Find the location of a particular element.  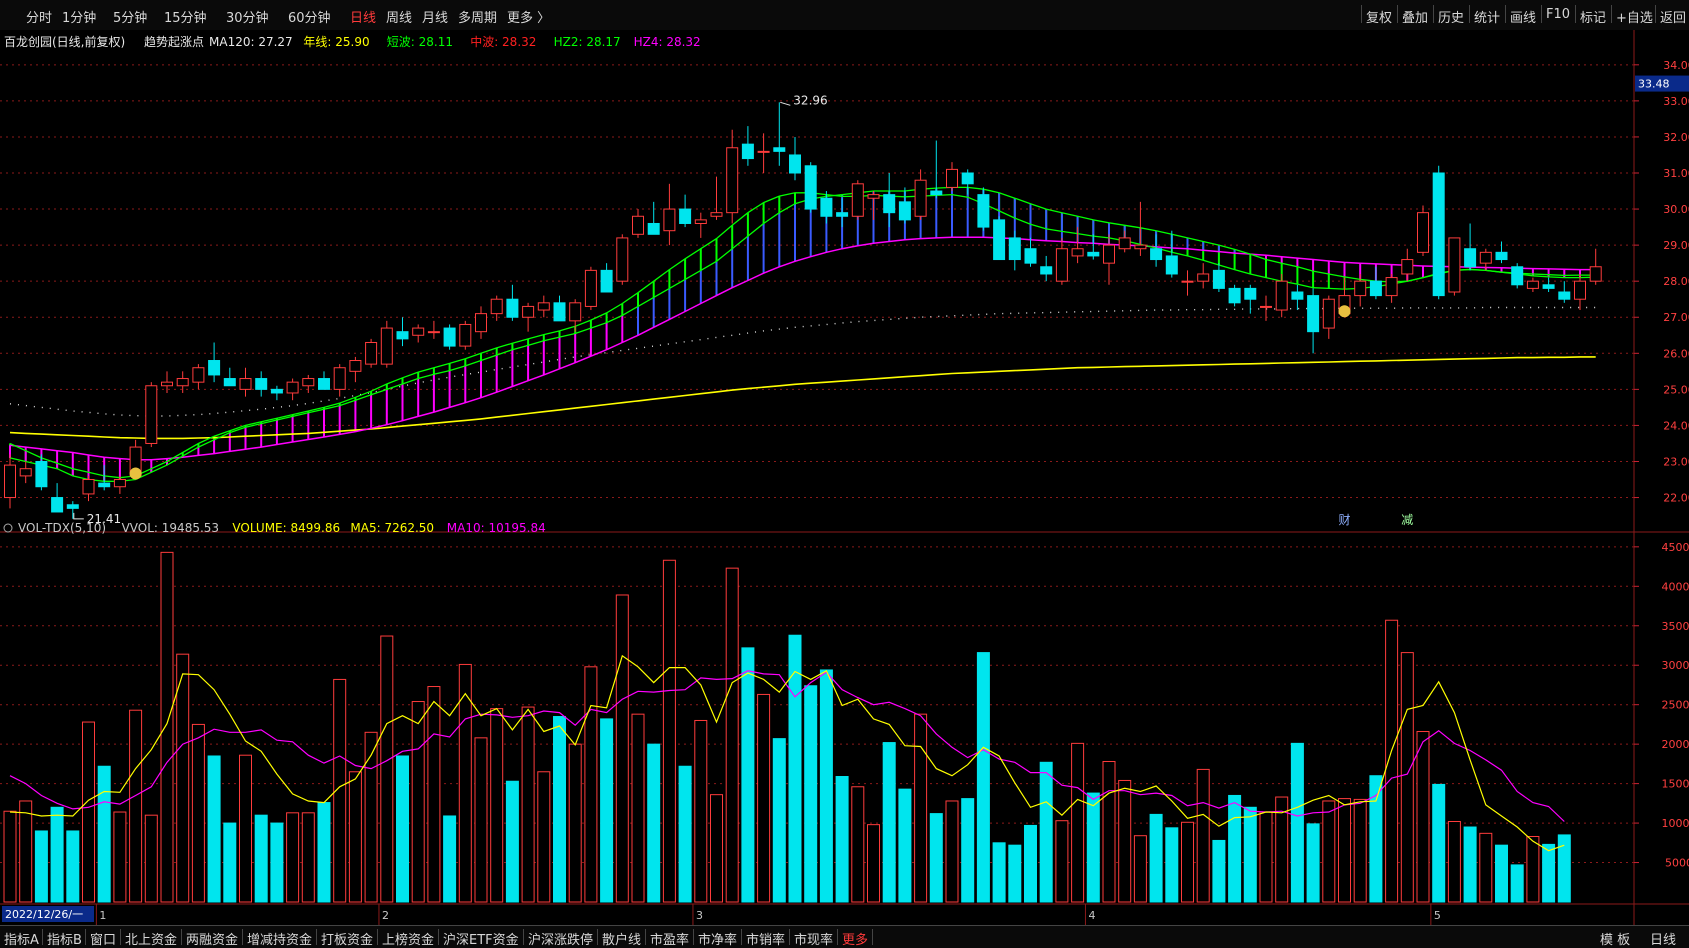

toolbar-button: F10 is located at coordinates (1558, 14).